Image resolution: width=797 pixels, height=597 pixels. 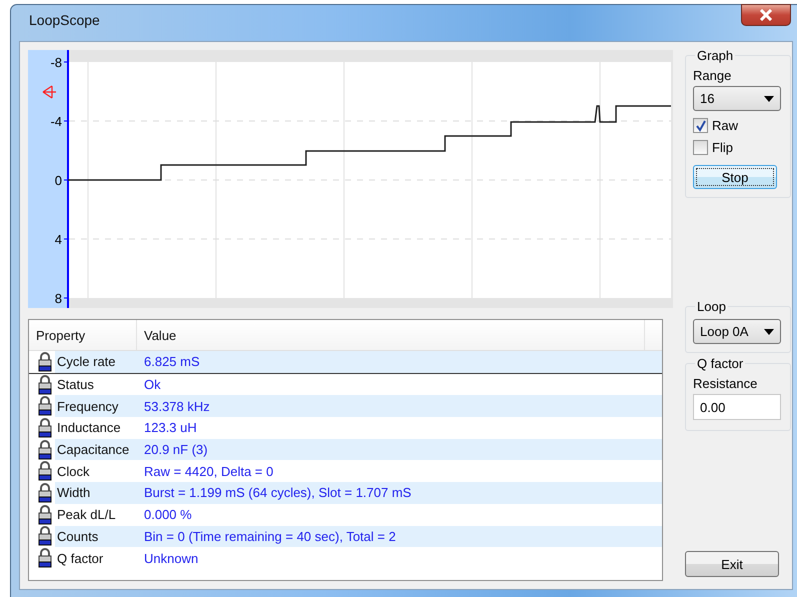 What do you see at coordinates (83, 335) in the screenshot?
I see `column-header: Property` at bounding box center [83, 335].